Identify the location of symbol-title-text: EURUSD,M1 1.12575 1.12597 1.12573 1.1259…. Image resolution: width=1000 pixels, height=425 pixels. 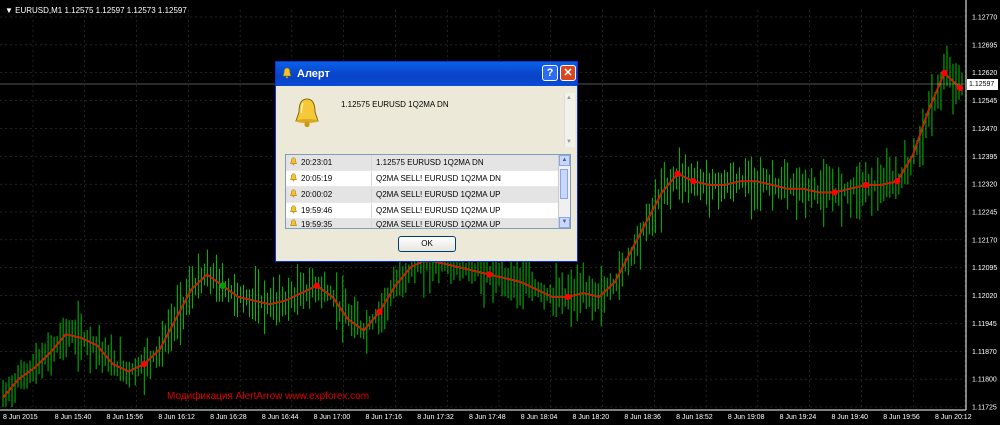
(101, 10).